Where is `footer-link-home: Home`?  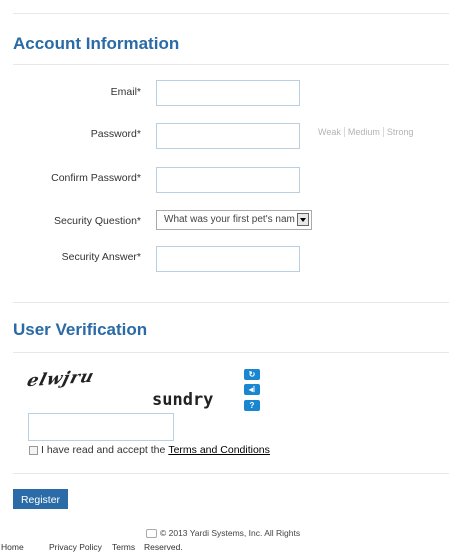 footer-link-home: Home is located at coordinates (12, 547).